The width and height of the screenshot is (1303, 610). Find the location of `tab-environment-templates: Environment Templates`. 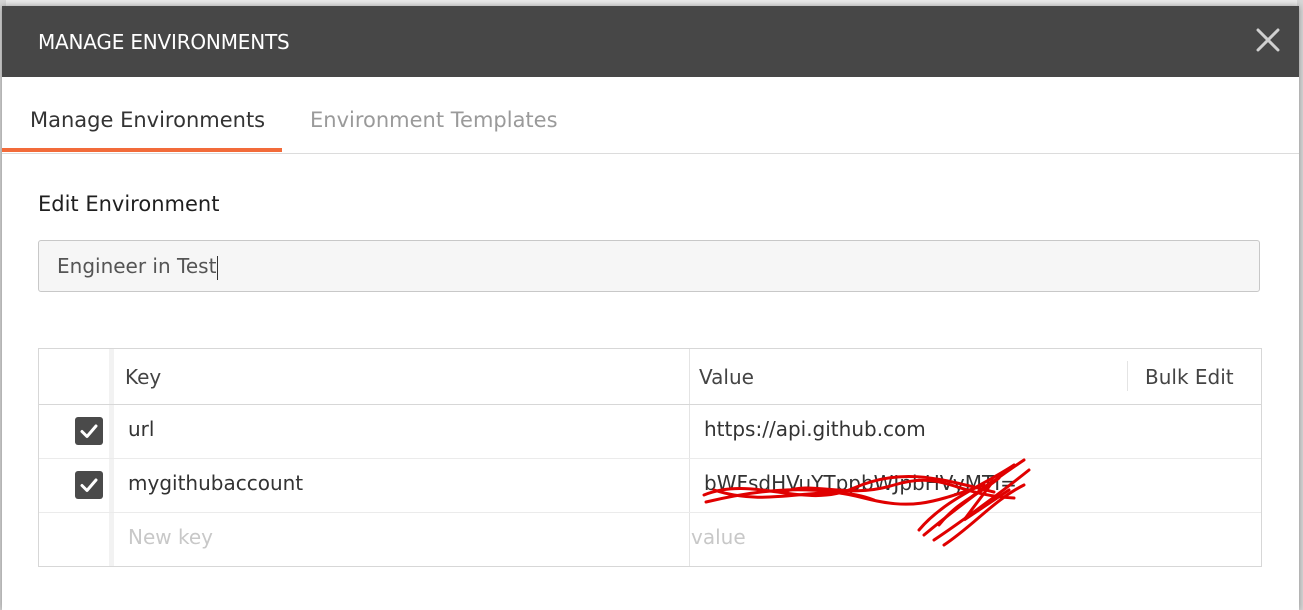

tab-environment-templates: Environment Templates is located at coordinates (434, 120).